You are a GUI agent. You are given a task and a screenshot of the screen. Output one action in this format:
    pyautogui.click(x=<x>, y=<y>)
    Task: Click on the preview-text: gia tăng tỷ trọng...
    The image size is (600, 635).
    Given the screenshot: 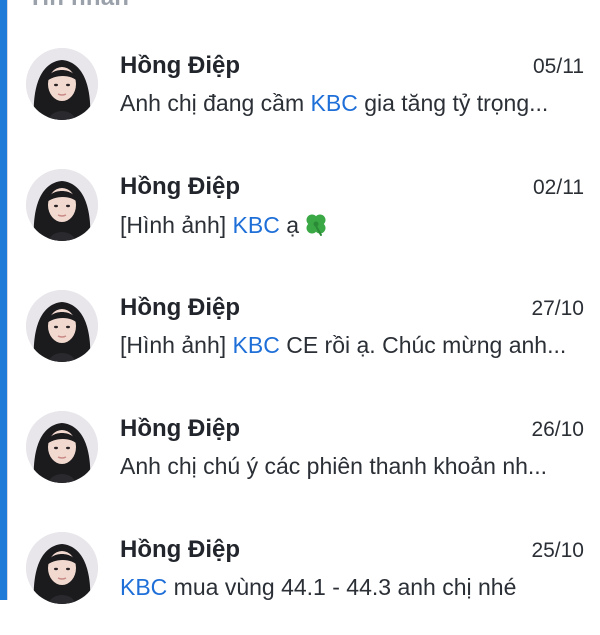 What is the action you would take?
    pyautogui.click(x=453, y=103)
    